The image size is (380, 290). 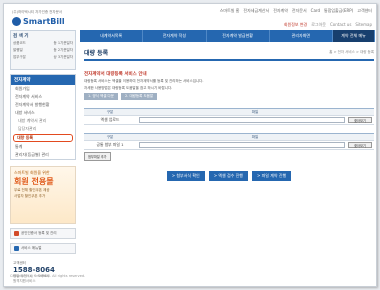 What do you see at coordinates (229, 54) in the screenshot?
I see `page-header: 대량 등록 홈 > 전자 서비스 > 대량 등록` at bounding box center [229, 54].